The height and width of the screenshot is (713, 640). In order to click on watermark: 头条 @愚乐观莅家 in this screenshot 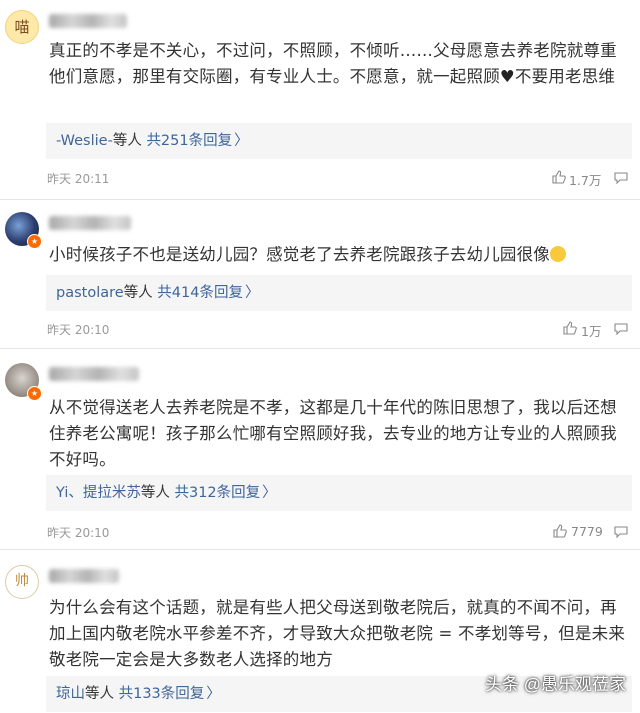, I will do `click(555, 684)`.